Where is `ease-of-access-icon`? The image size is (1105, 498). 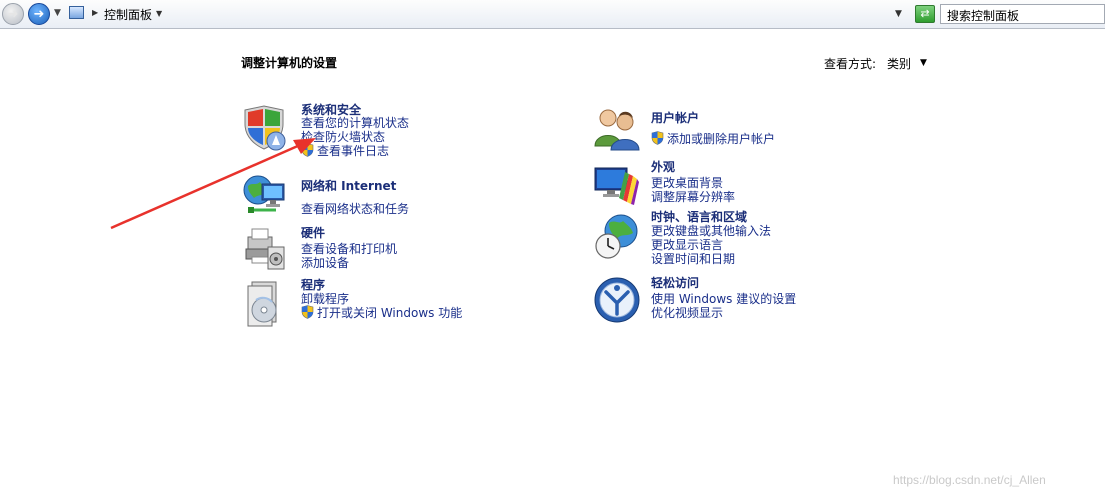 ease-of-access-icon is located at coordinates (617, 300).